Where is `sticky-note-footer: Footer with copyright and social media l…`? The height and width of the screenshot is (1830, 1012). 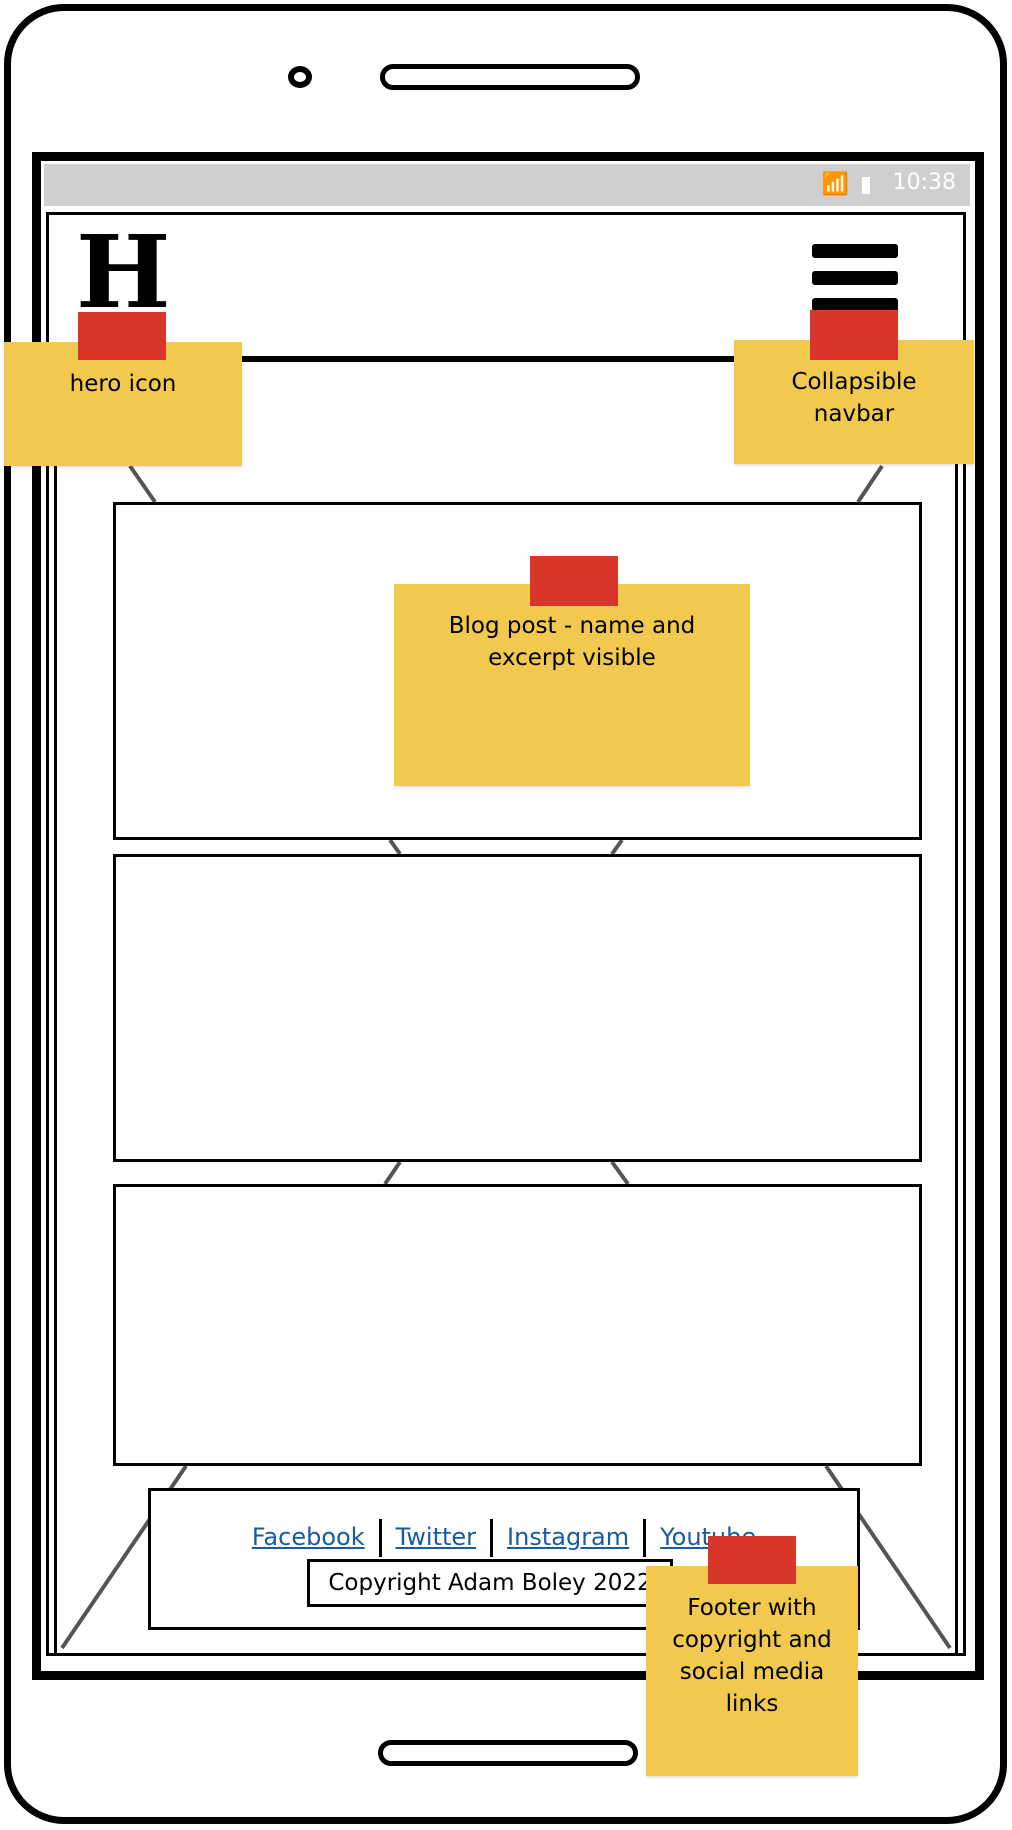
sticky-note-footer: Footer with copyright and social media l… is located at coordinates (752, 1671).